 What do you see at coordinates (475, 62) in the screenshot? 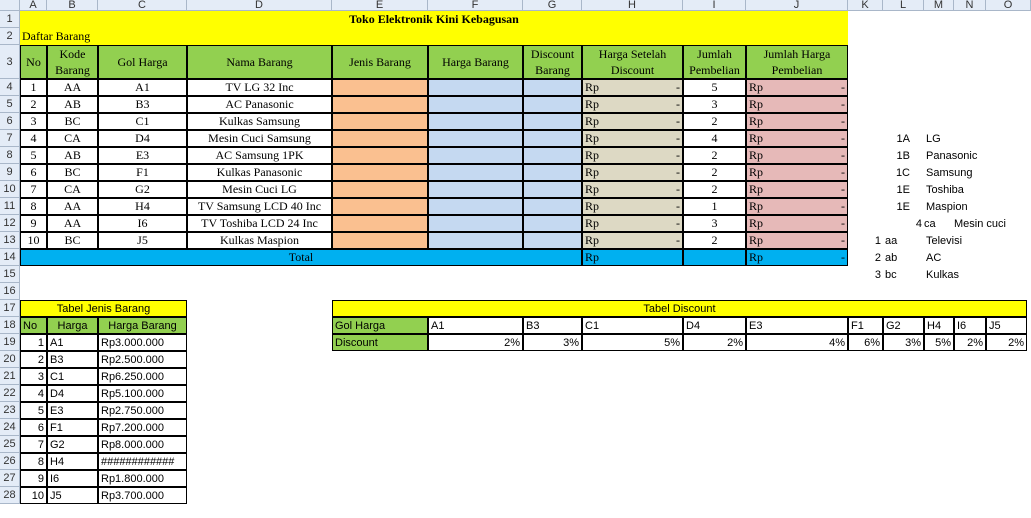
I see `table-header-cell: Harga Barang` at bounding box center [475, 62].